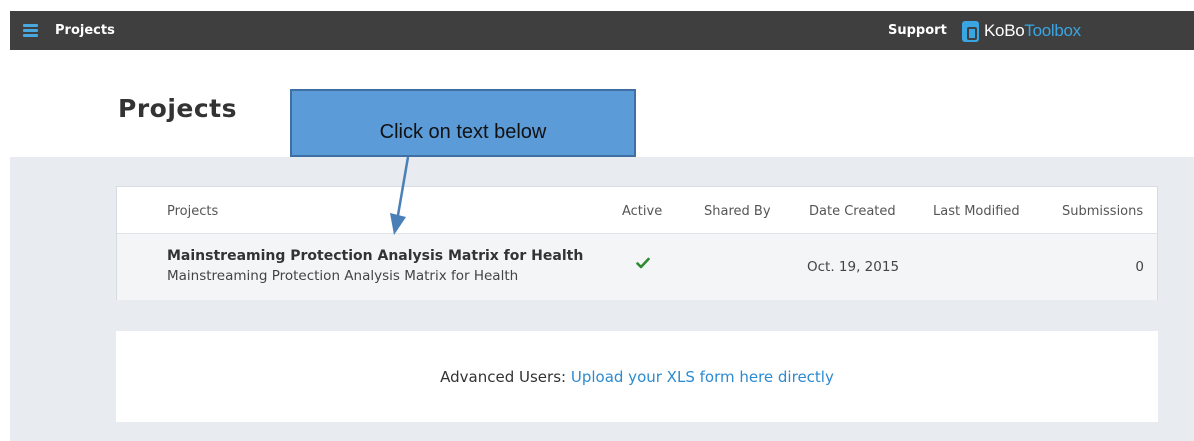 The height and width of the screenshot is (441, 1194). Describe the element at coordinates (917, 30) in the screenshot. I see `support-link: Support` at that location.